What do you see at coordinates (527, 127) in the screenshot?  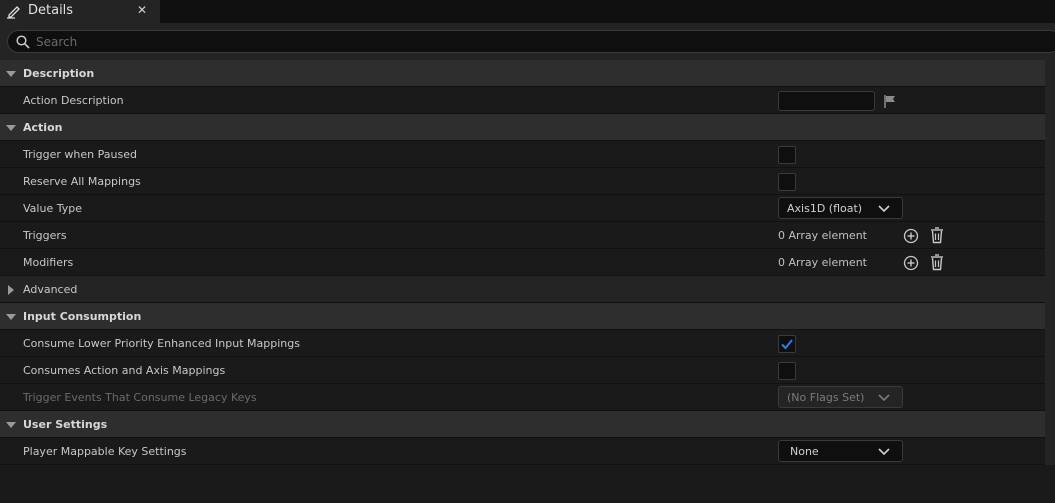 I see `category-action: Action` at bounding box center [527, 127].